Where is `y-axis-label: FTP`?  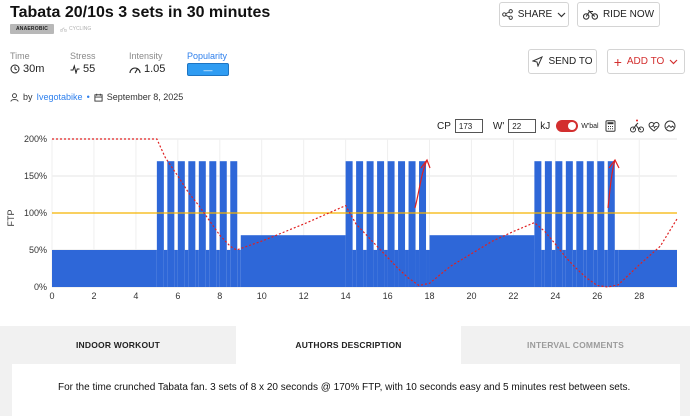 y-axis-label: FTP is located at coordinates (11, 218).